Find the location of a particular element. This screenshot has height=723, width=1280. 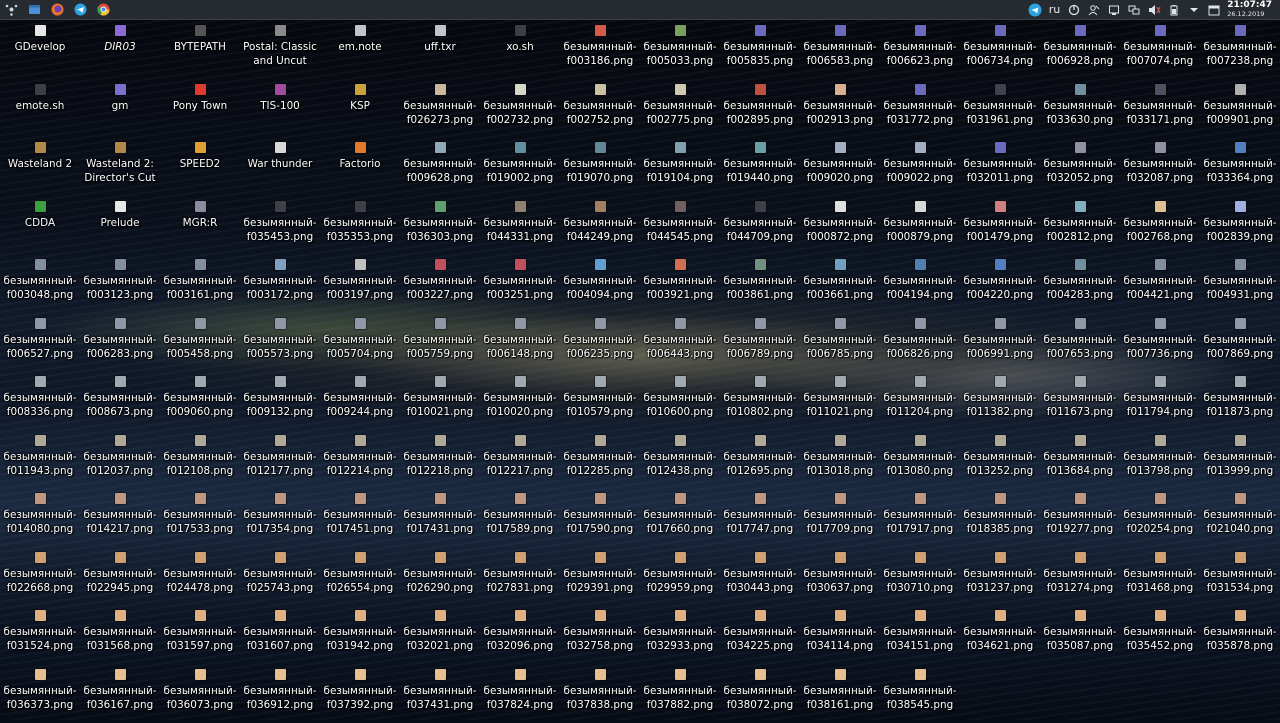

desktop-icon: безымянный-f011673.png is located at coordinates (1080, 401).